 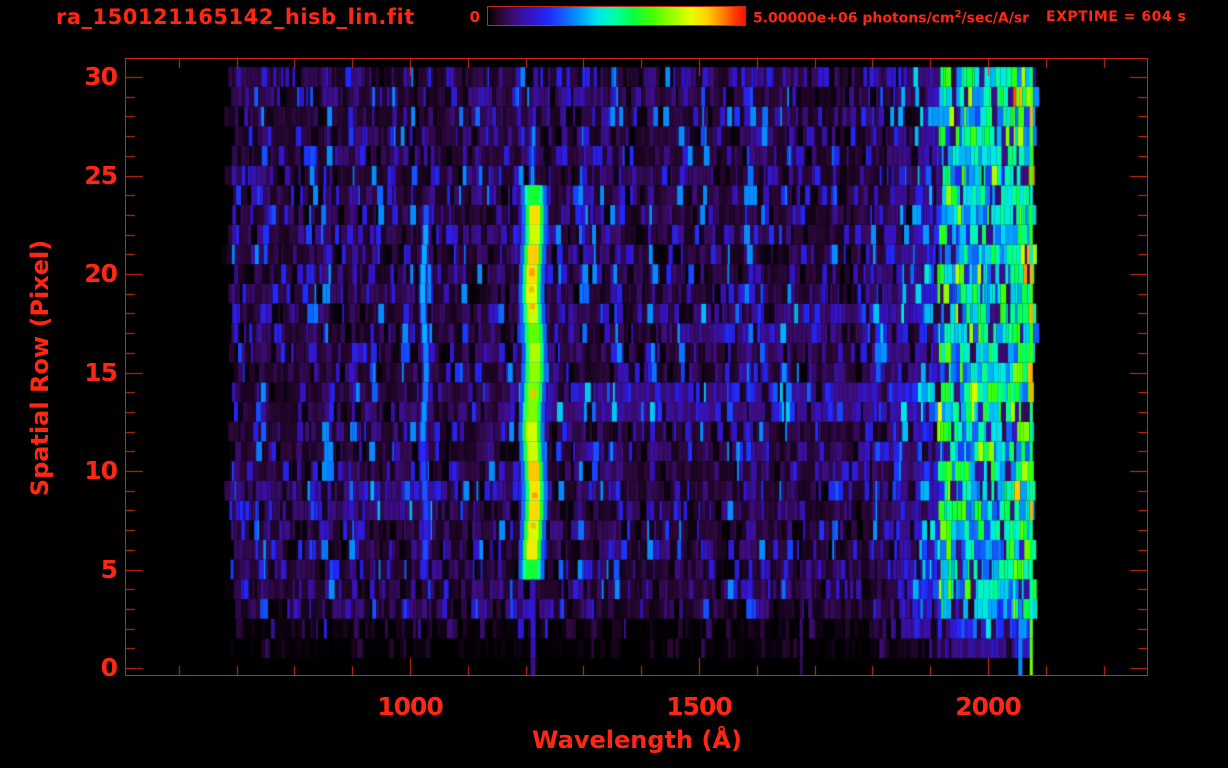 I want to click on colorbar-max-value: 5.00000e+06 photons/cm, so click(x=854, y=18).